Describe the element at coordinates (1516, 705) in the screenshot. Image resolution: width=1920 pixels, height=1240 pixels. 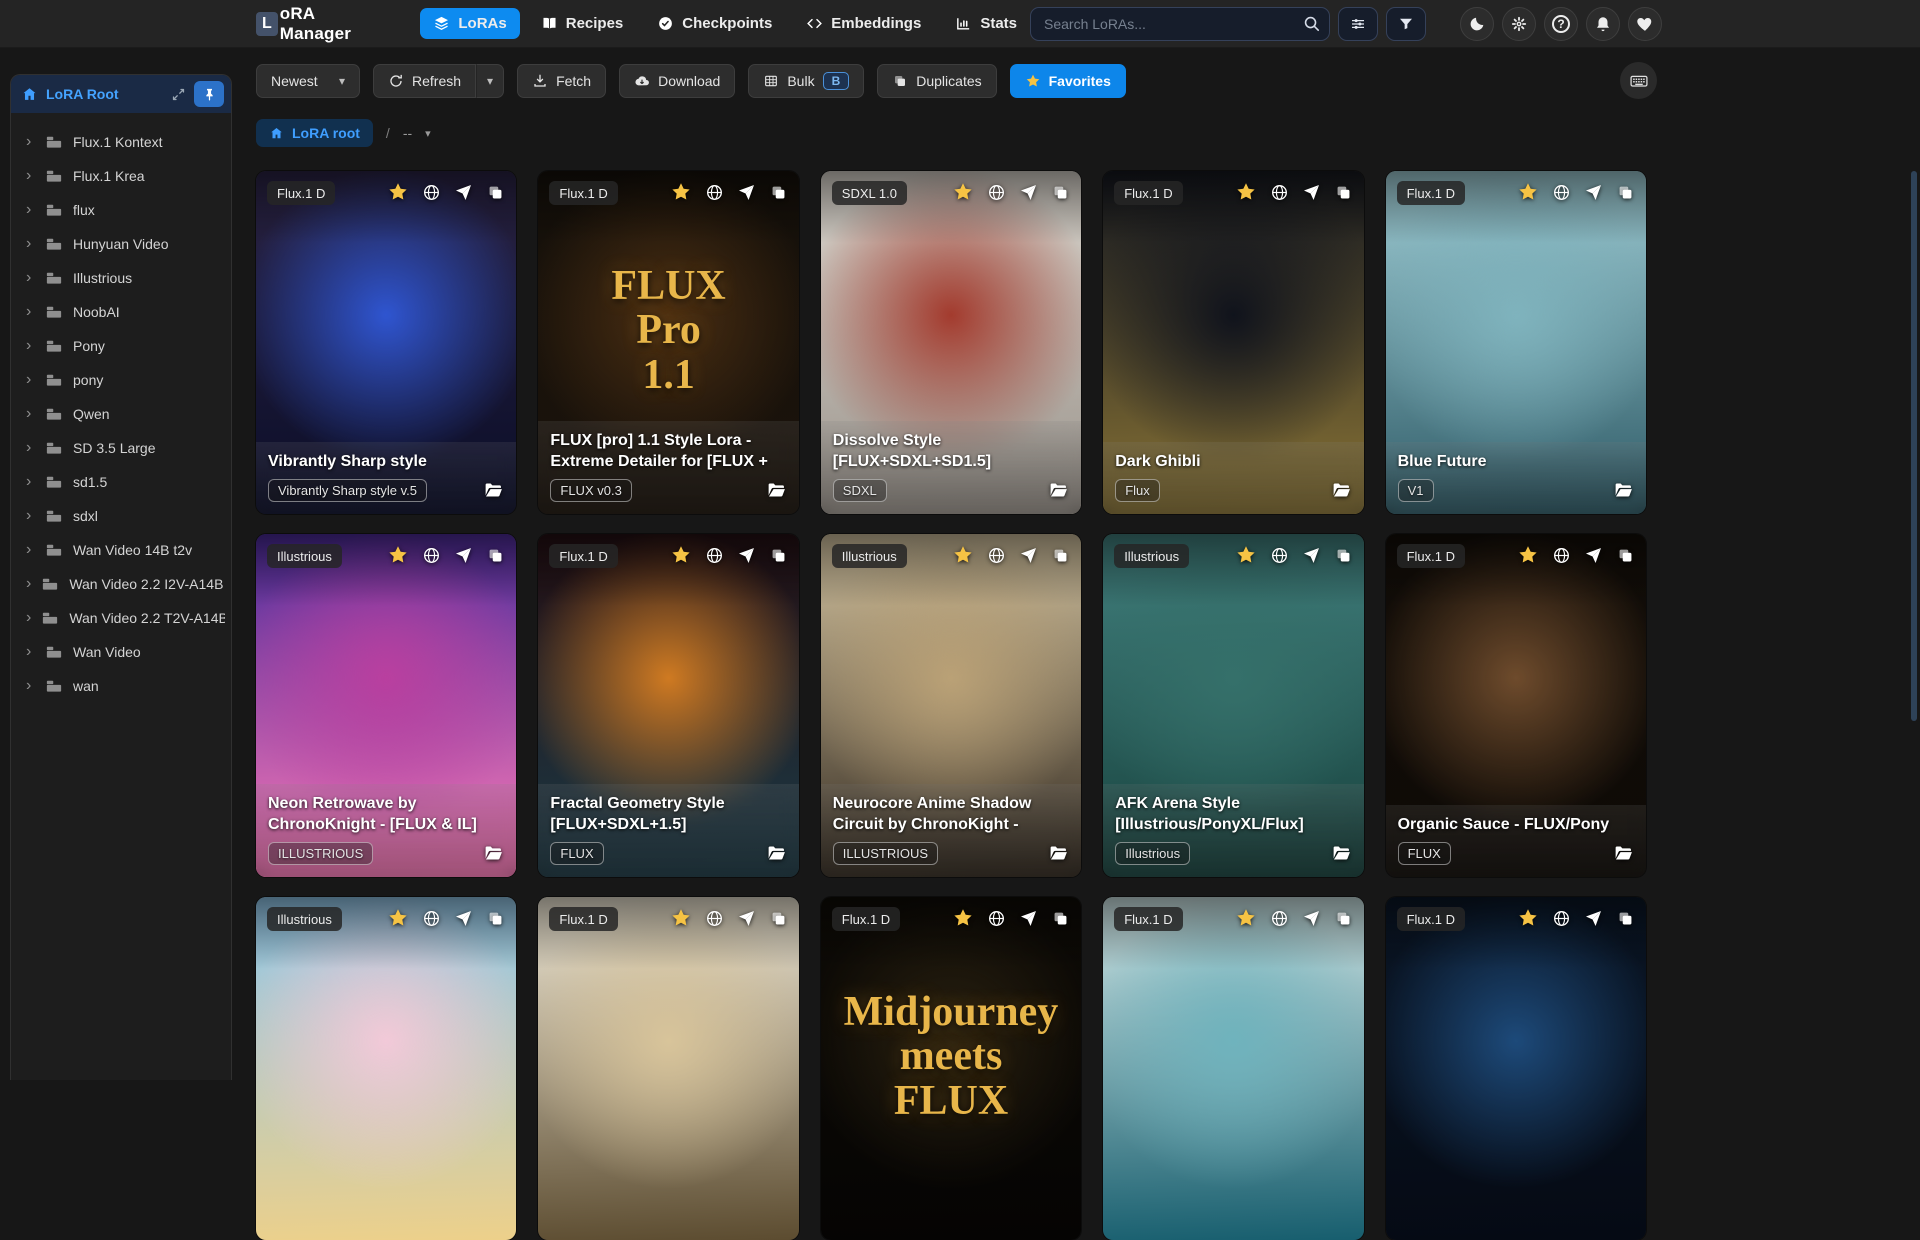
I see `lora-card: Flux.1 D Organic Sauce - FLUX/Pony FLUX` at that location.